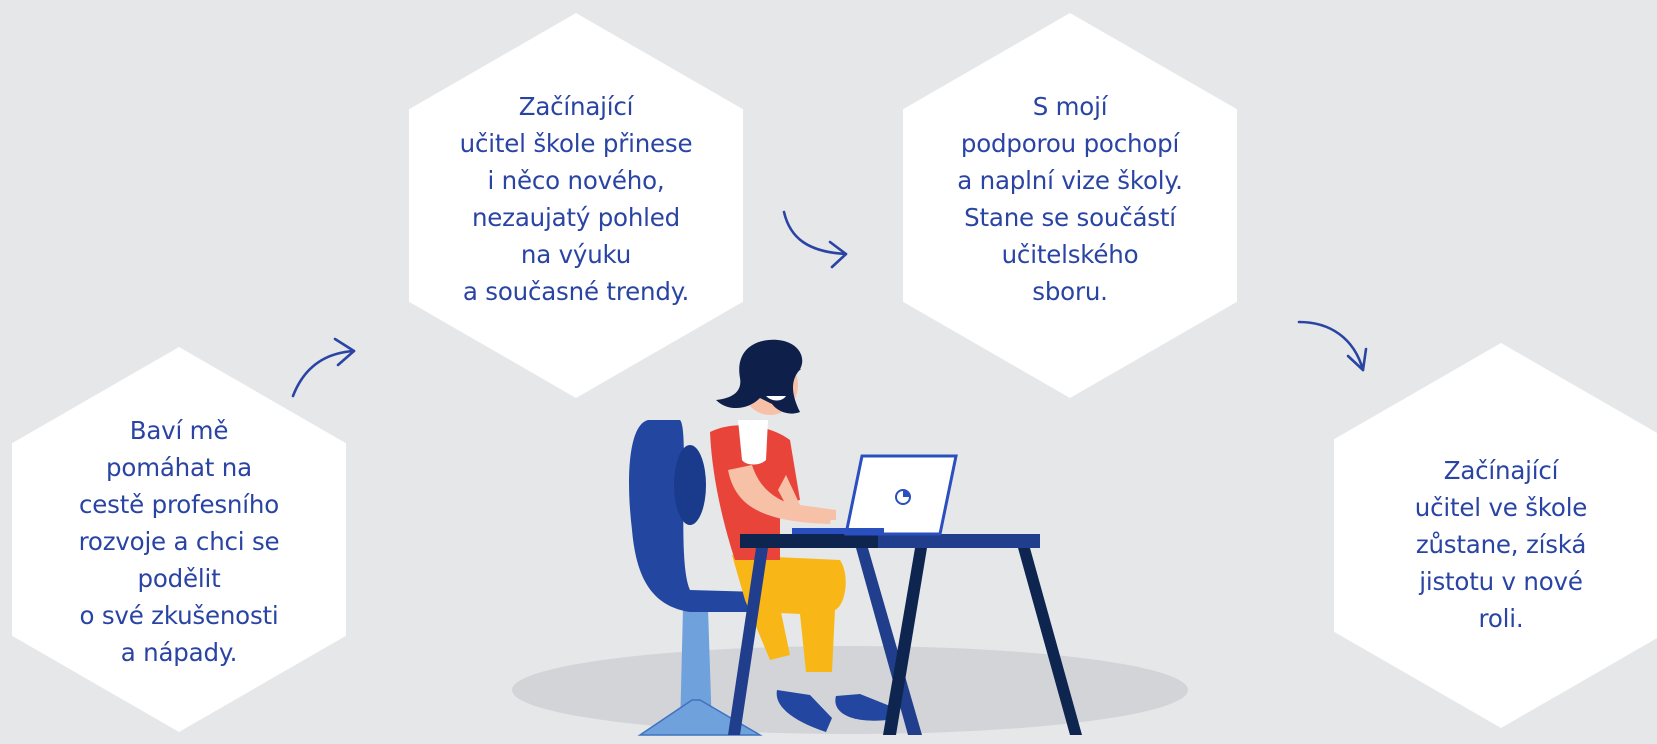 The height and width of the screenshot is (744, 1657). Describe the element at coordinates (850, 690) in the screenshot. I see `floor-shadow` at that location.